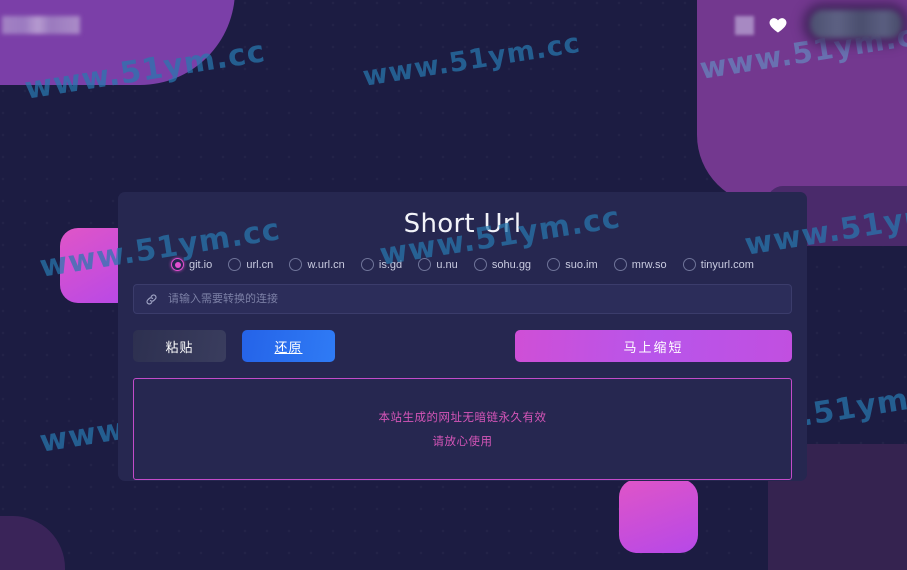 The image size is (907, 570). I want to click on url-input, so click(474, 299).